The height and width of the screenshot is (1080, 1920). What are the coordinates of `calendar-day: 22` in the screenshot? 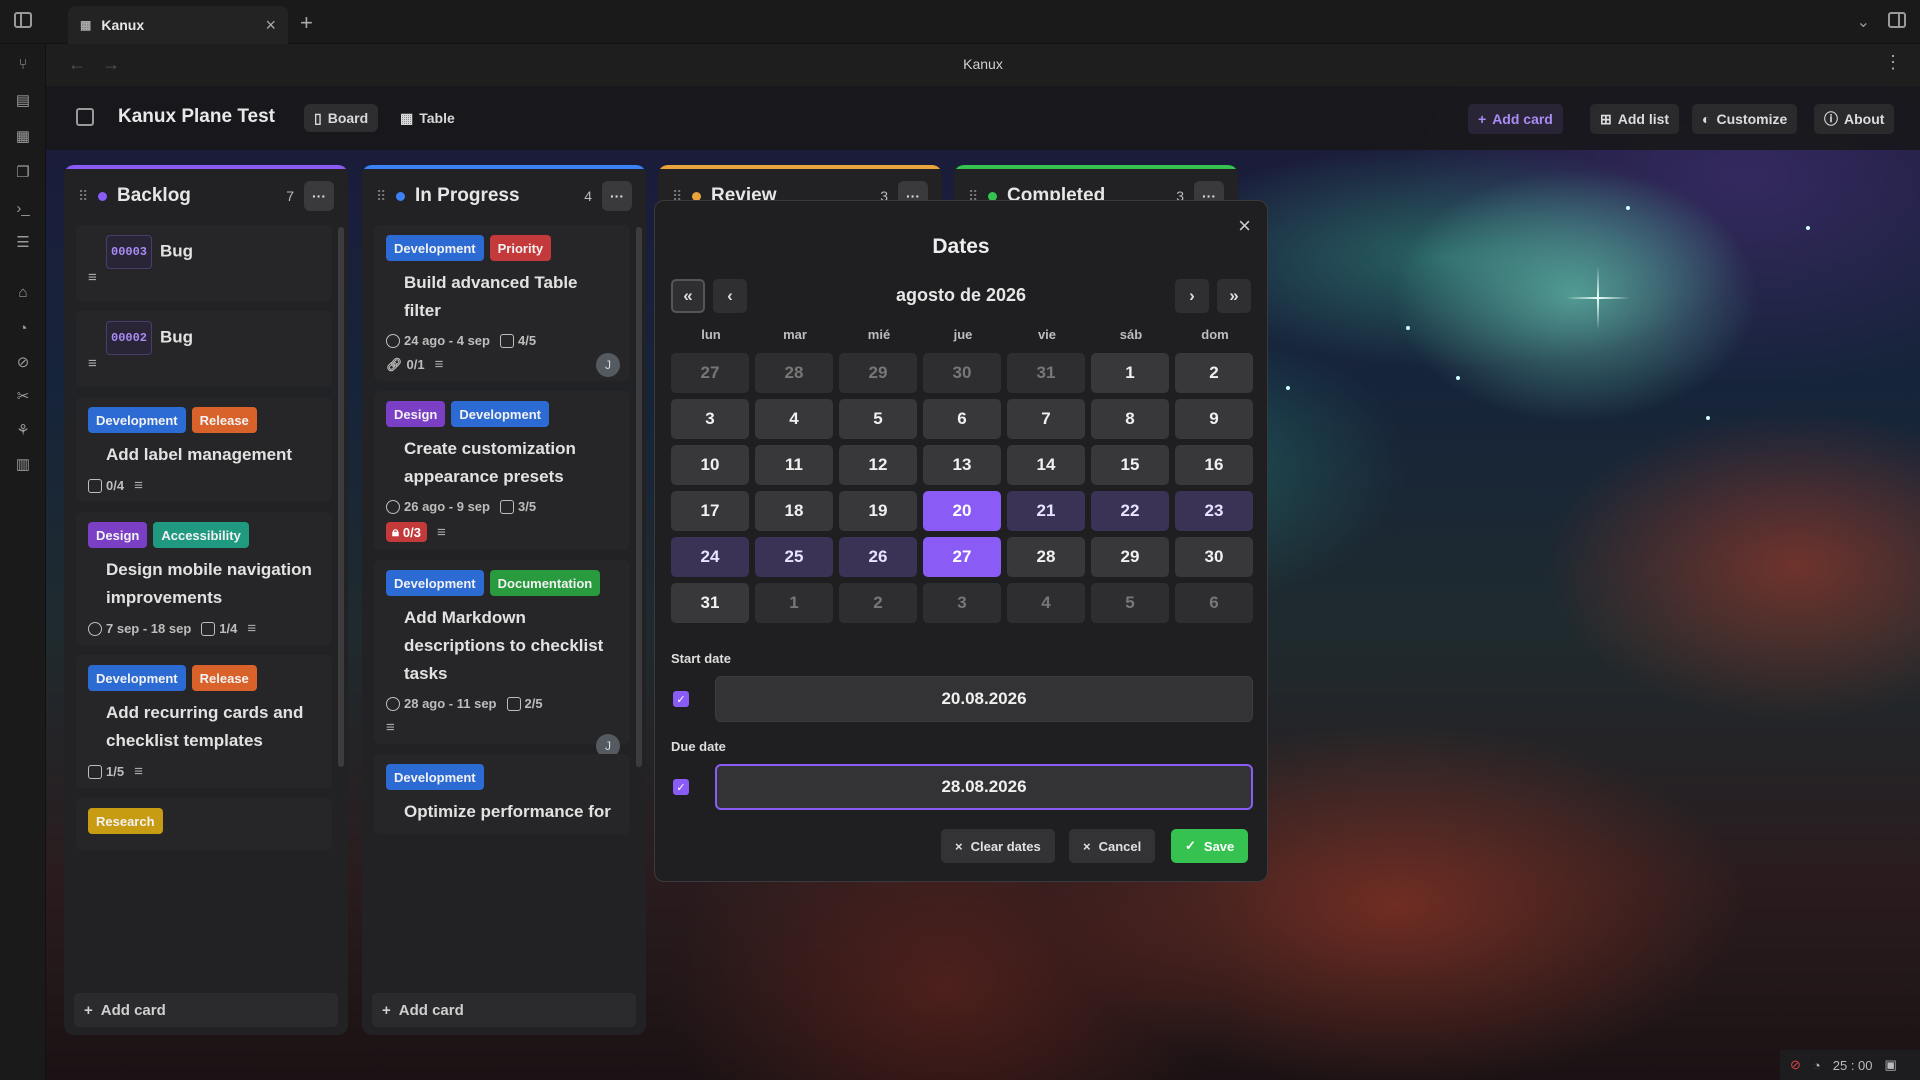 It's located at (1130, 511).